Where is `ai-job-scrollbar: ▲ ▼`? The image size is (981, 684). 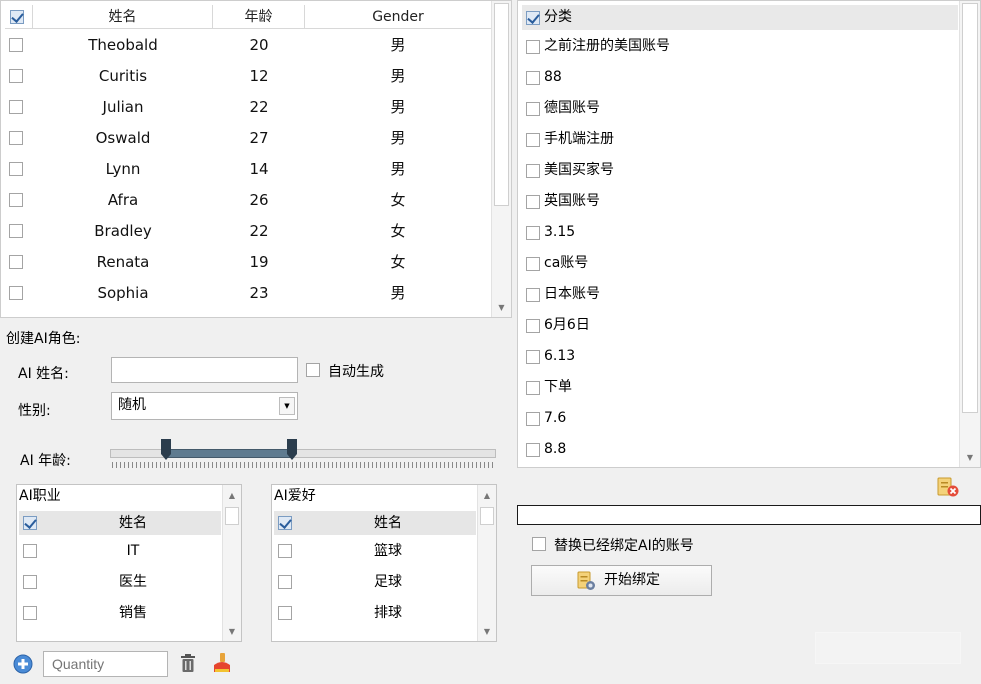
ai-job-scrollbar: ▲ ▼ is located at coordinates (231, 563).